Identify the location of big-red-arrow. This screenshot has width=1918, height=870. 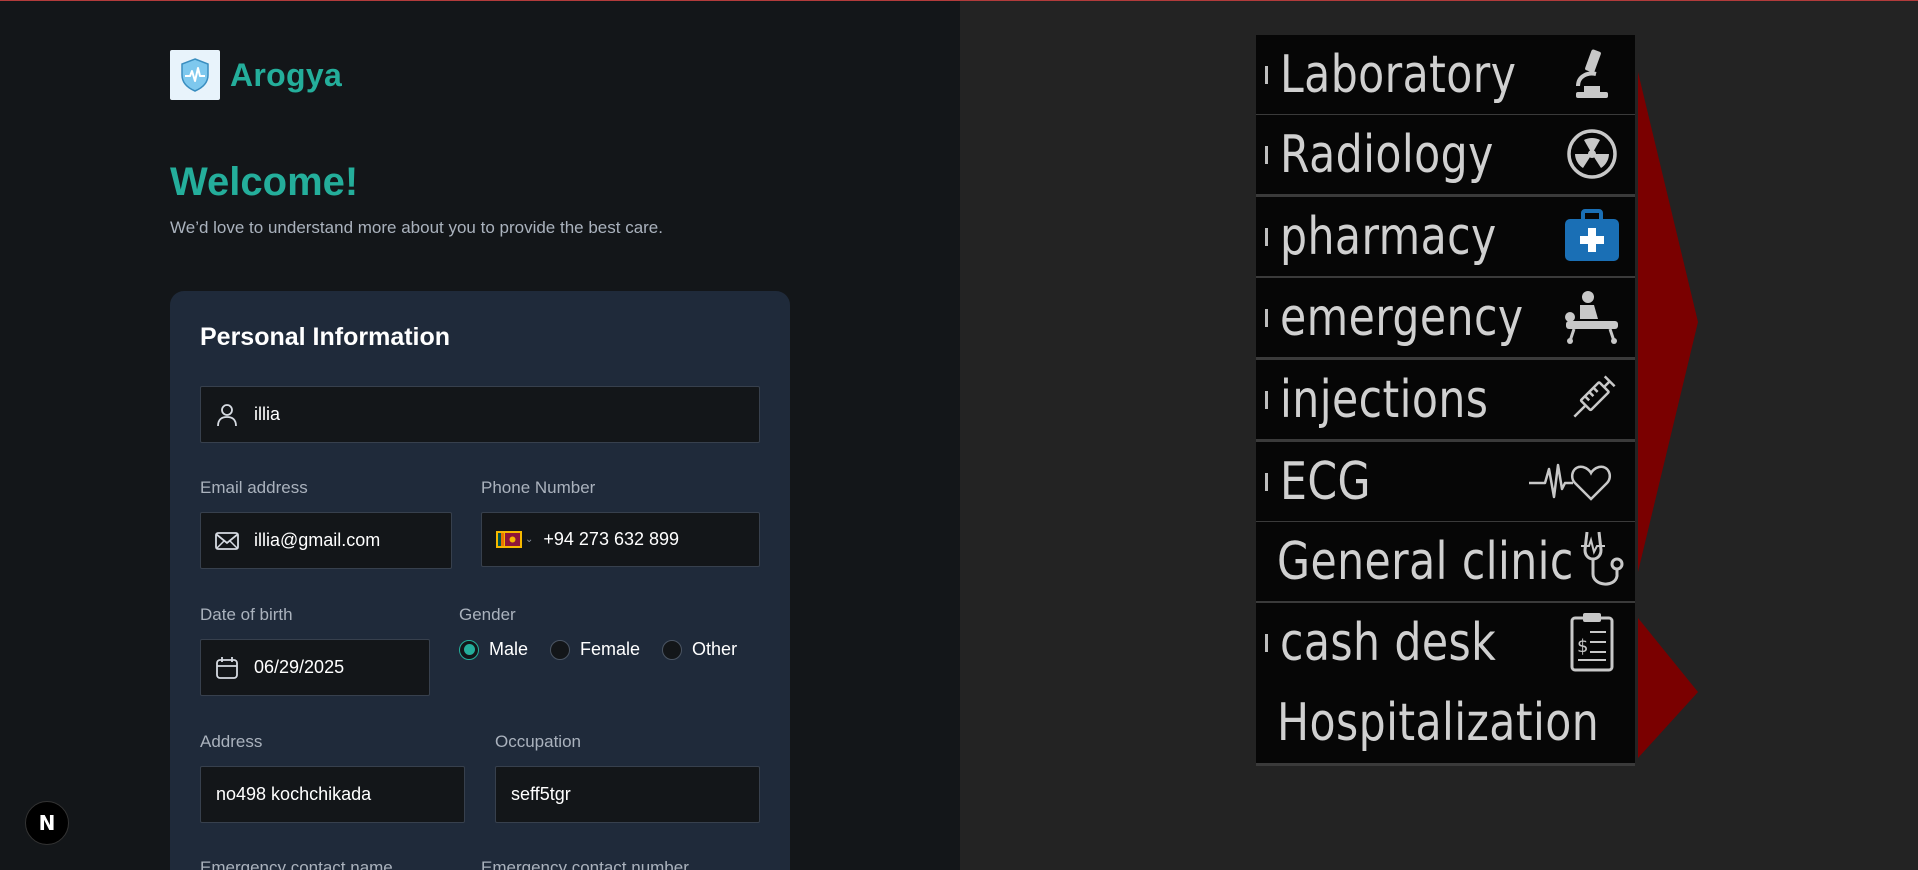
(1668, 322).